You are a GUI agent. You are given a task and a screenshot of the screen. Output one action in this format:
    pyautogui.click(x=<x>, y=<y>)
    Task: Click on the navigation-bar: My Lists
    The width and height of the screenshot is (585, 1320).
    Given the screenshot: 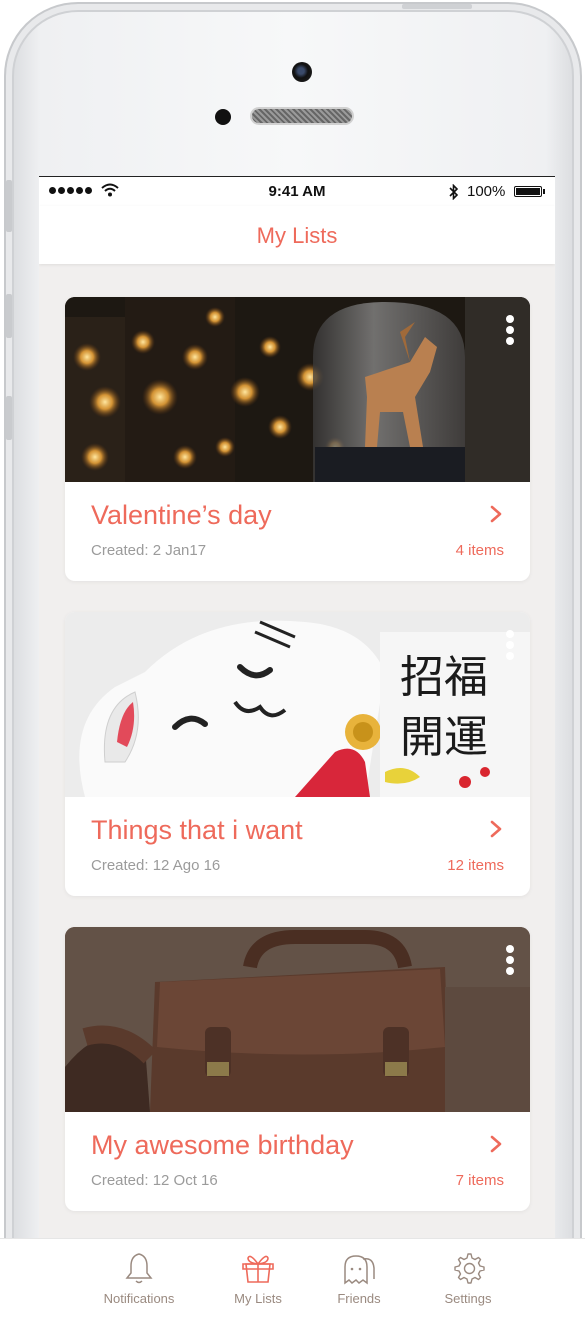 What is the action you would take?
    pyautogui.click(x=297, y=235)
    